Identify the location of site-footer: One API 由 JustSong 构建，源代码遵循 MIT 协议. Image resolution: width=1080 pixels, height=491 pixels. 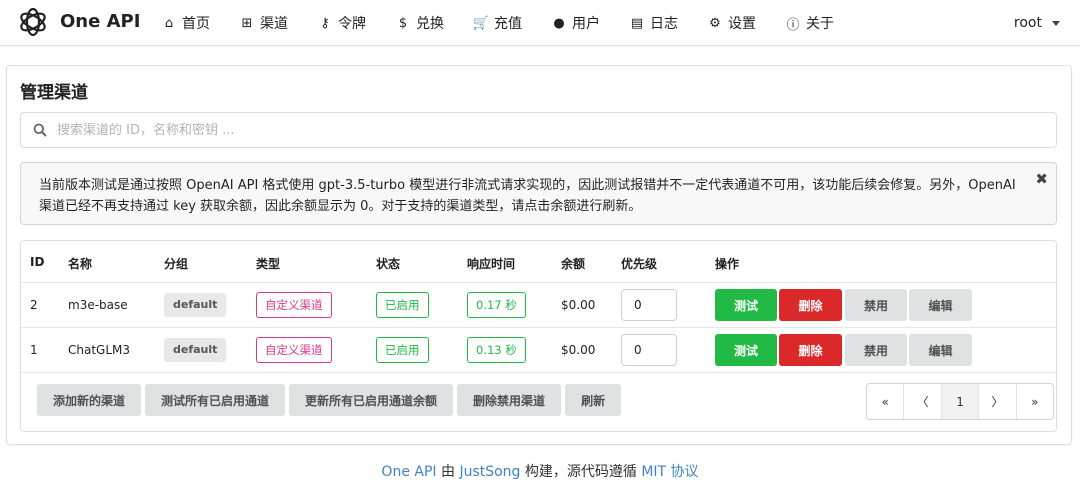
(540, 471).